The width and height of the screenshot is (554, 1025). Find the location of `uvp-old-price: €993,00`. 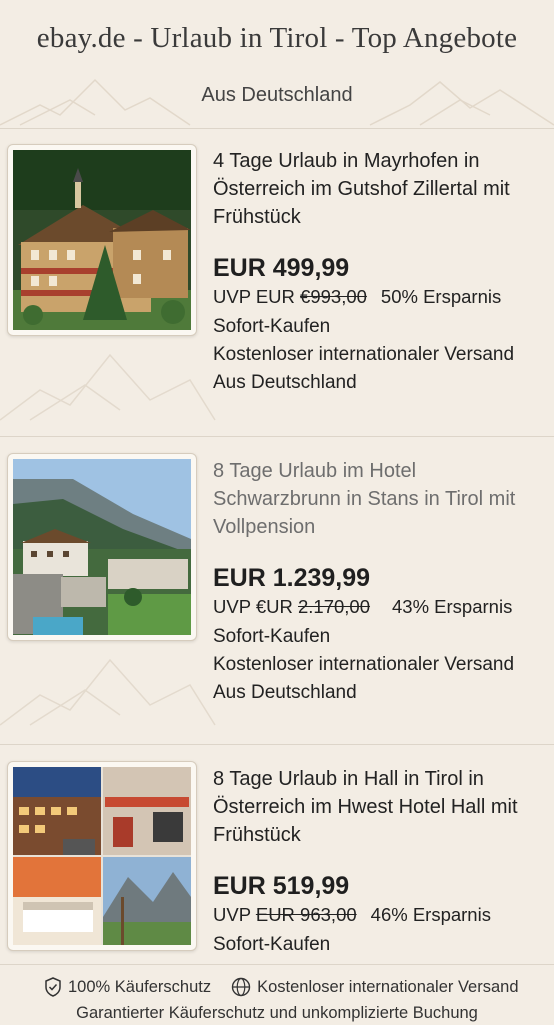

uvp-old-price: €993,00 is located at coordinates (333, 296).